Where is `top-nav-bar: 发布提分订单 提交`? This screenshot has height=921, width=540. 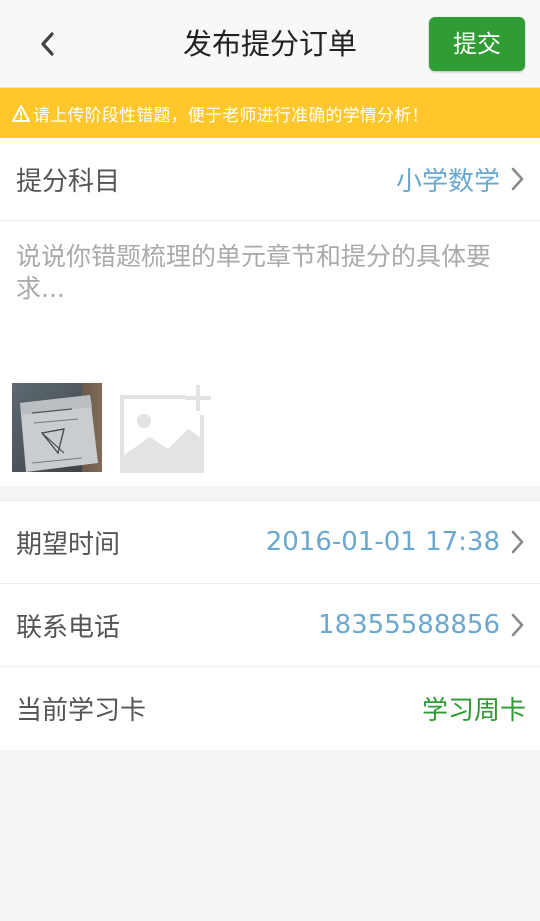
top-nav-bar: 发布提分订单 提交 is located at coordinates (270, 44).